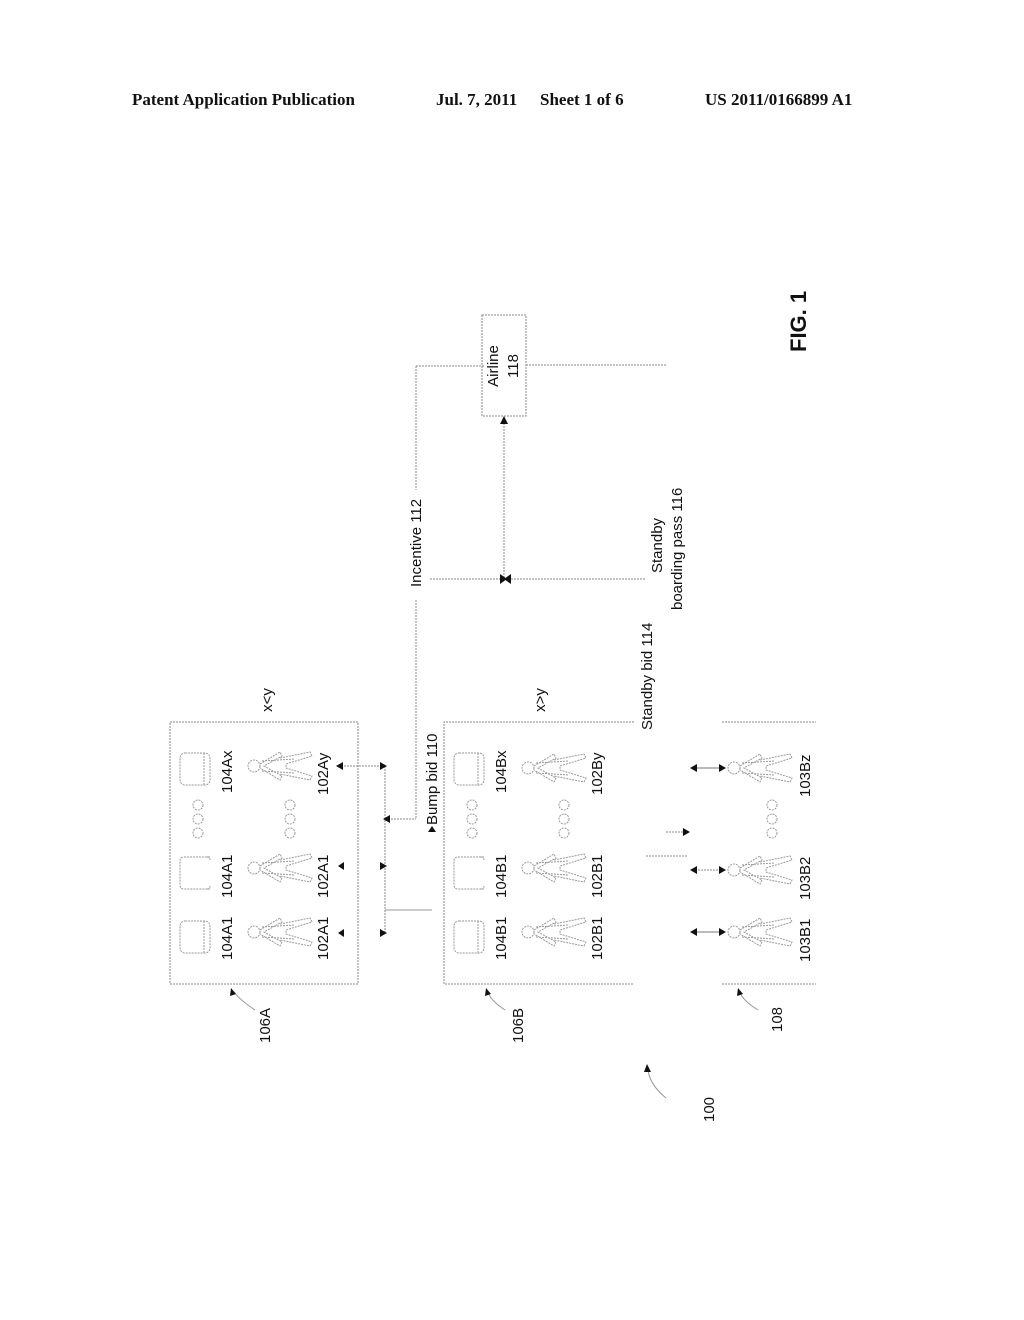 The width and height of the screenshot is (1024, 1320). What do you see at coordinates (805, 940) in the screenshot?
I see `passenger-label: 103B1` at bounding box center [805, 940].